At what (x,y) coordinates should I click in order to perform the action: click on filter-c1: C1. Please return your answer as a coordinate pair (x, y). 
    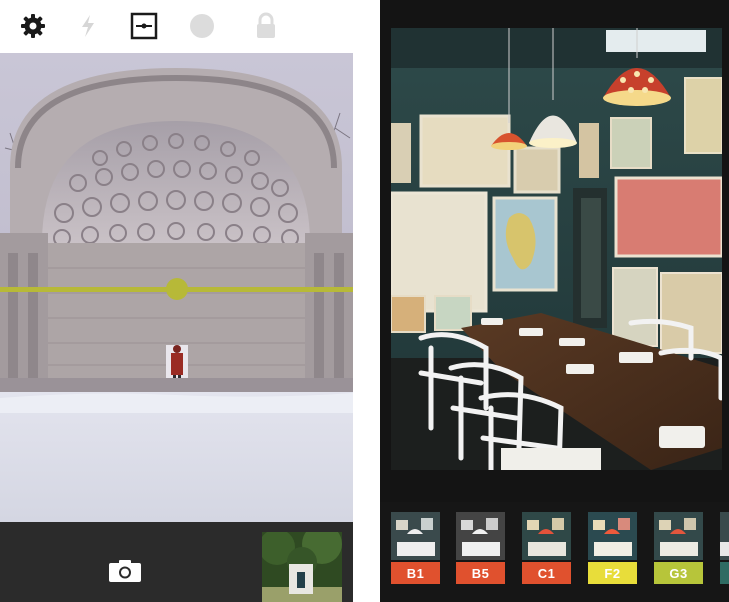
    Looking at the image, I should click on (546, 548).